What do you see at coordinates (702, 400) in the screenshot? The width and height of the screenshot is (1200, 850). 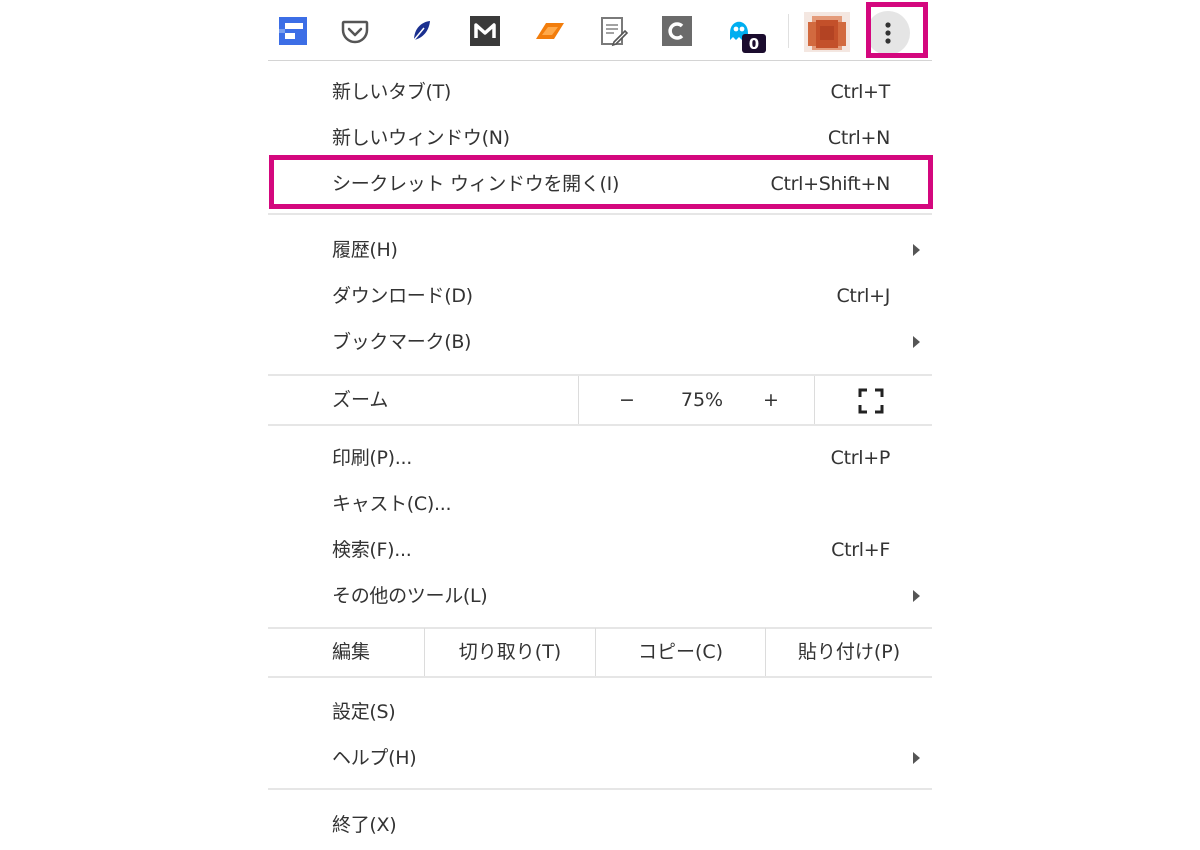 I see `zoom-level: 75%` at bounding box center [702, 400].